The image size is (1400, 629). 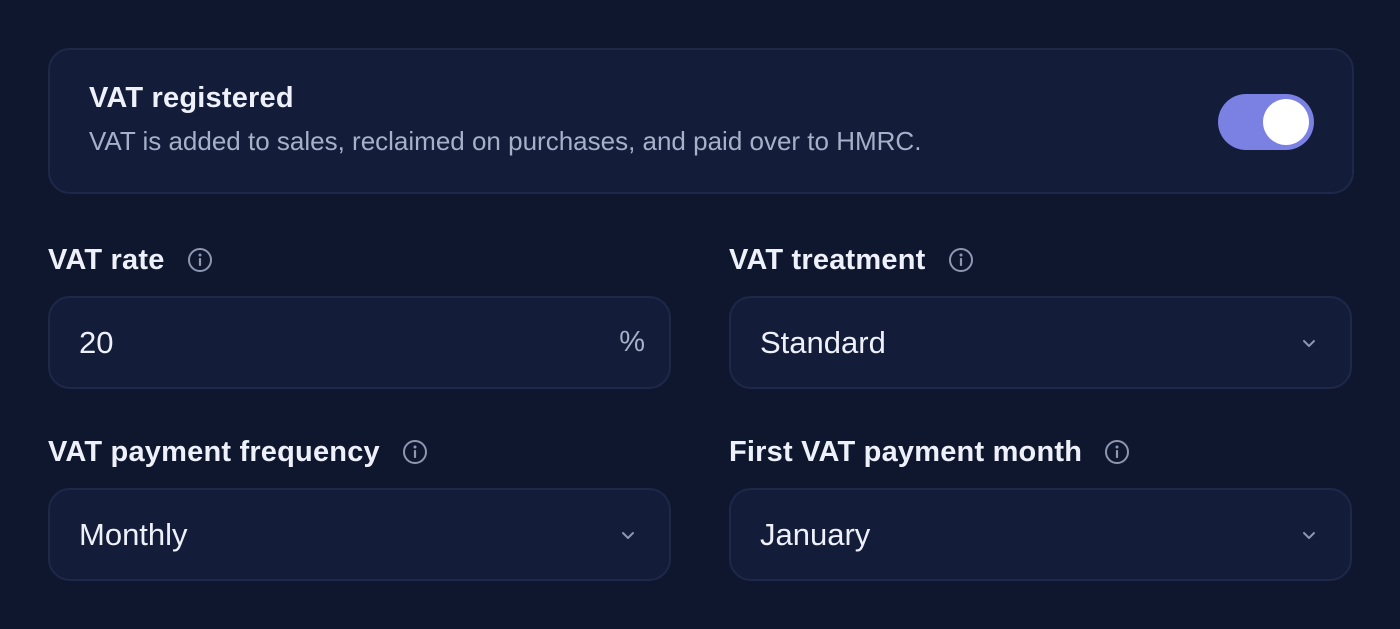 What do you see at coordinates (359, 534) in the screenshot?
I see `vat-payment-frequency-select: Monthly` at bounding box center [359, 534].